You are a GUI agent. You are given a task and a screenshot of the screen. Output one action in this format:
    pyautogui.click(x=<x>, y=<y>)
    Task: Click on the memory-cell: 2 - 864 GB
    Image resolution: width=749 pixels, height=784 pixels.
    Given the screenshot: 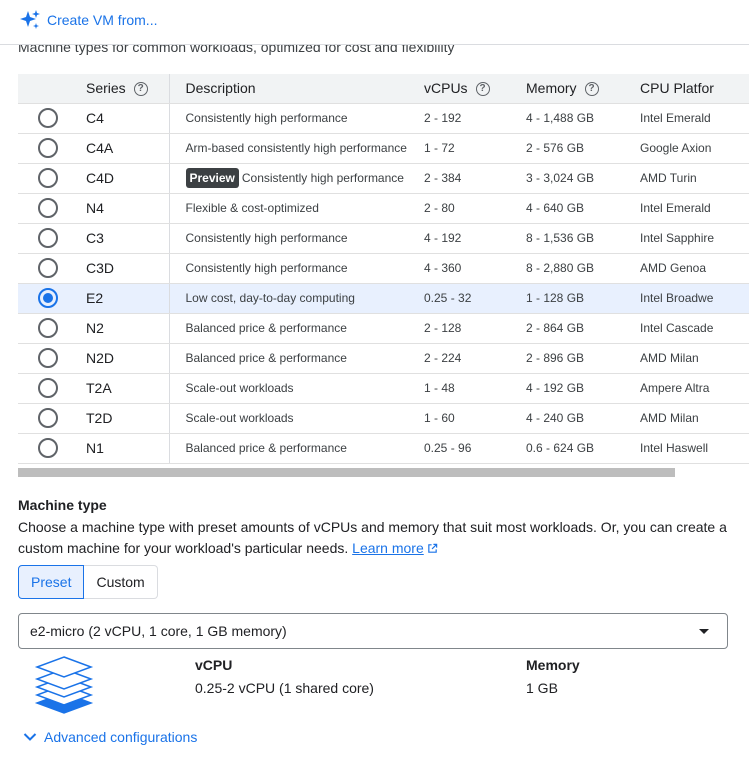 What is the action you would take?
    pyautogui.click(x=583, y=328)
    